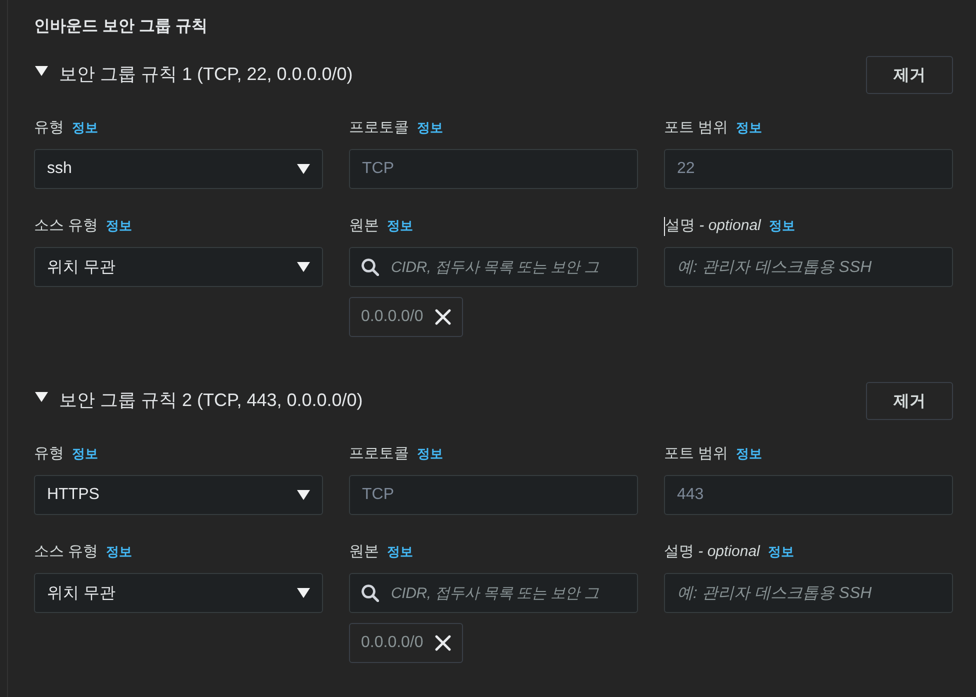 The height and width of the screenshot is (697, 976). What do you see at coordinates (178, 495) in the screenshot?
I see `dropdown-field: HTTPS` at bounding box center [178, 495].